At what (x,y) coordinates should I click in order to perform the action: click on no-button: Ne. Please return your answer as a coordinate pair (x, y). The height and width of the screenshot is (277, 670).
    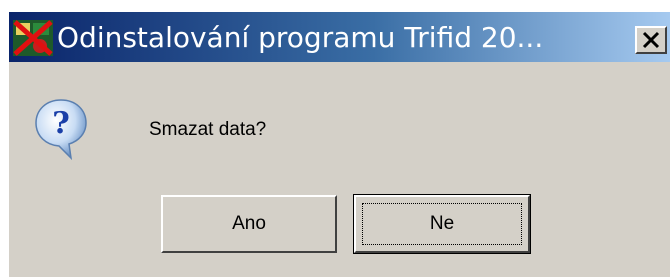
    Looking at the image, I should click on (442, 224).